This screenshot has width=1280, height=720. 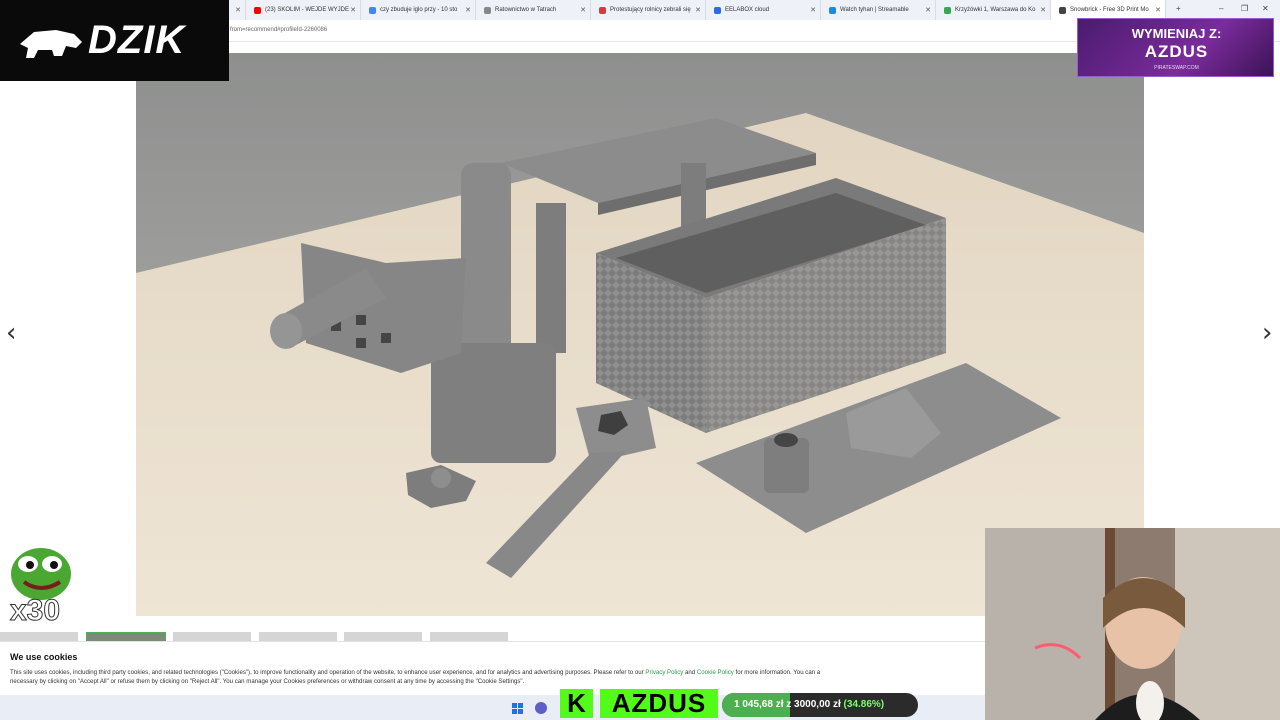 I want to click on promo-line-2: AZDUS, so click(x=1176, y=51).